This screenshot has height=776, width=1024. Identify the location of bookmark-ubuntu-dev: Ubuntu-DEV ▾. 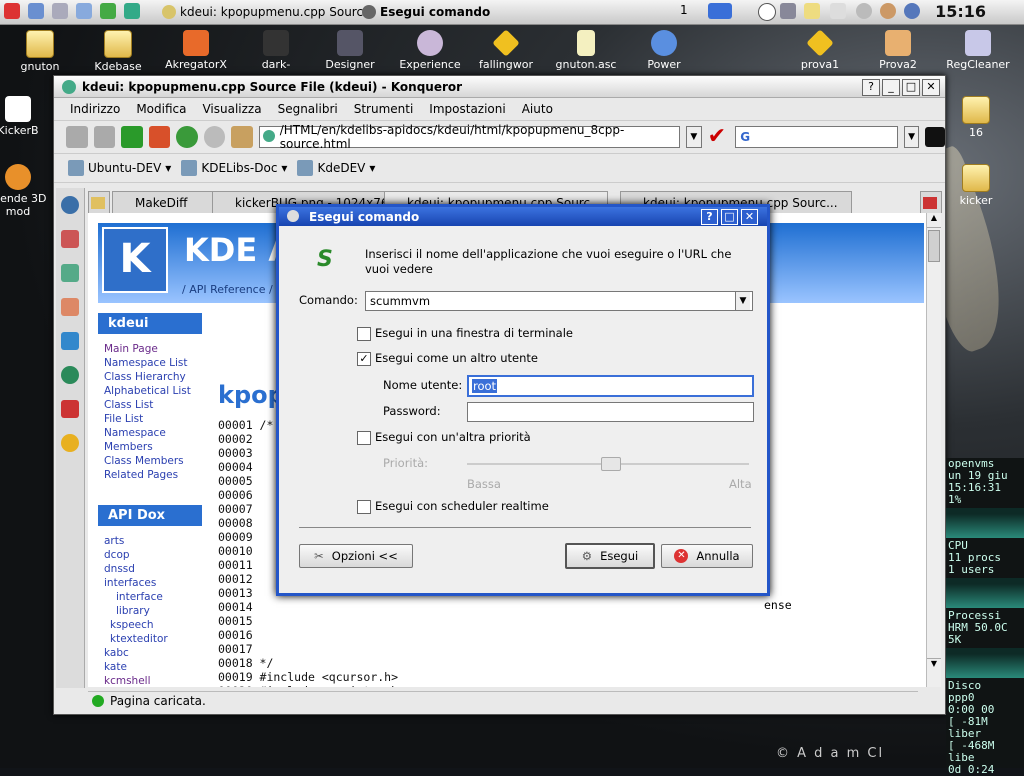
(119, 168).